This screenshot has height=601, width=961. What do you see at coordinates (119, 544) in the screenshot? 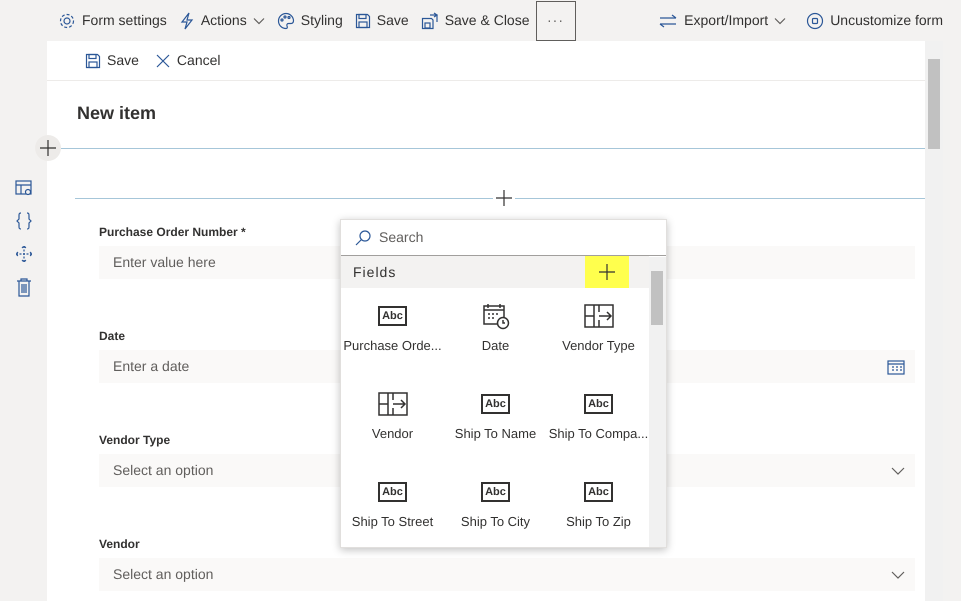
I see `field-label: Vendor` at bounding box center [119, 544].